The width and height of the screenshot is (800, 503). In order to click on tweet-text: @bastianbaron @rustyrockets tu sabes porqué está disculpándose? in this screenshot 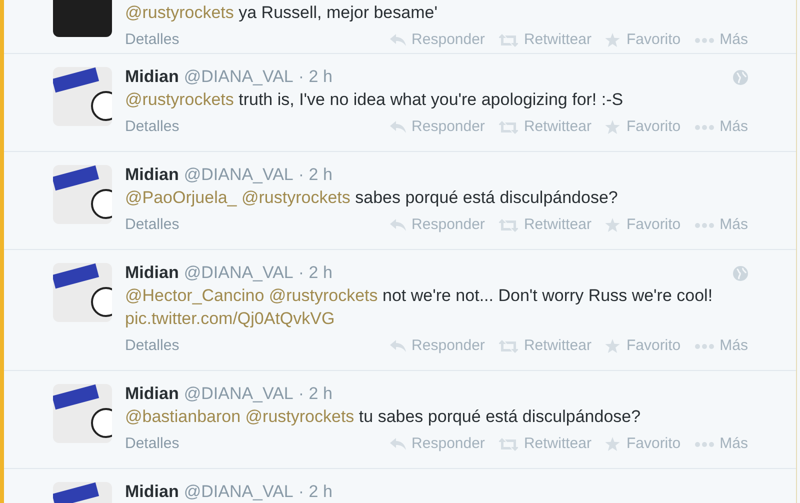, I will do `click(383, 417)`.